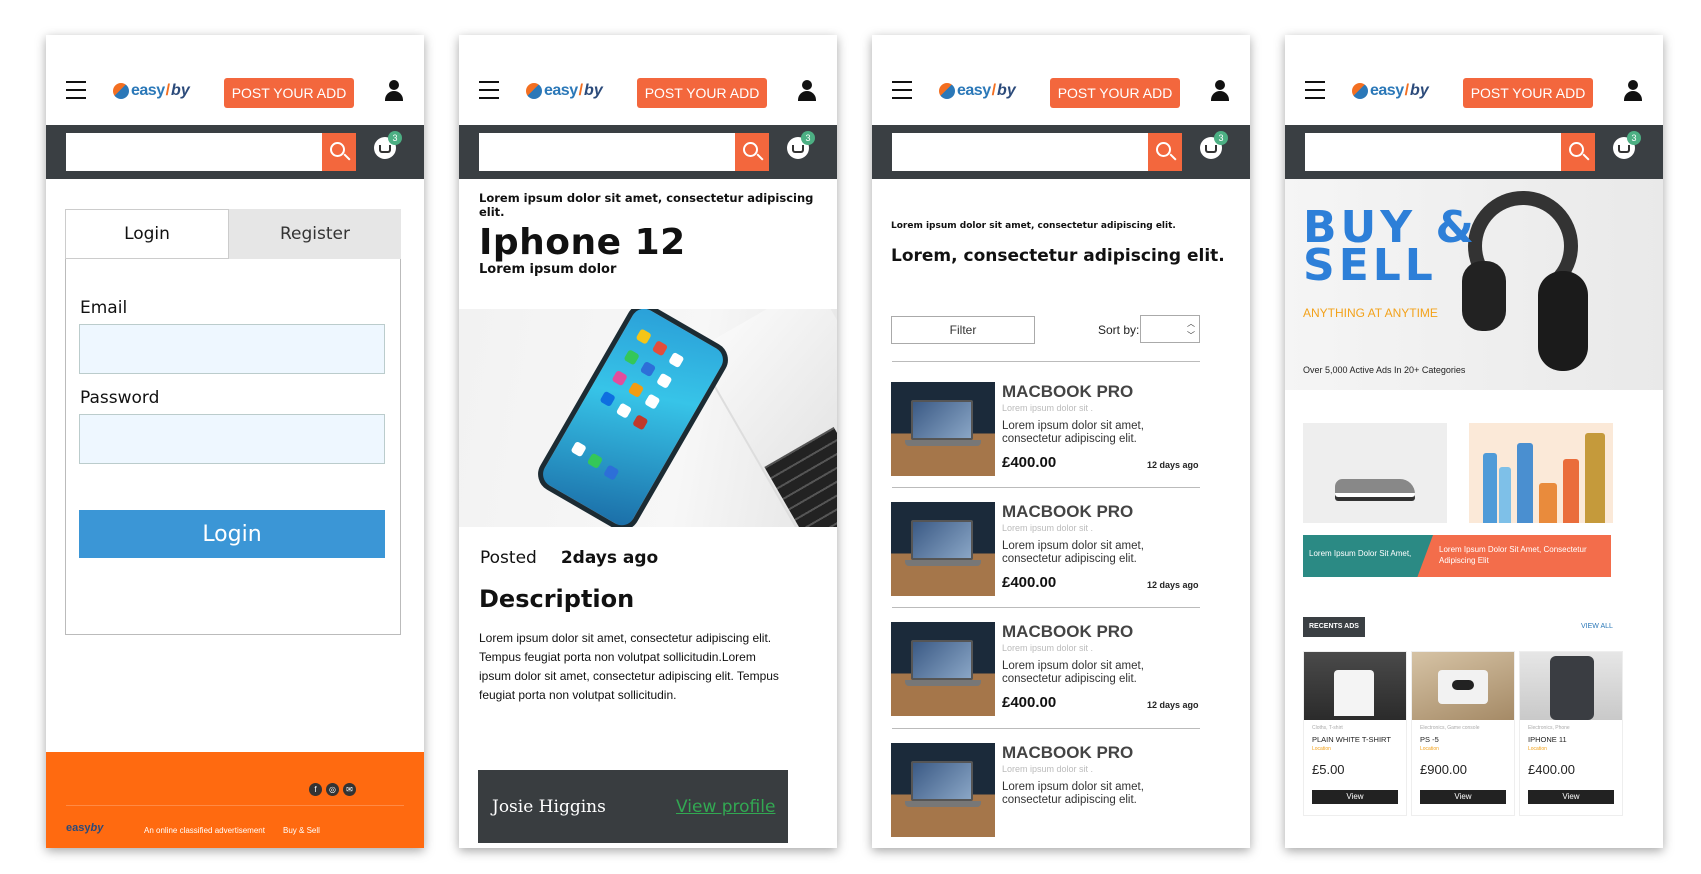  I want to click on sneaker-tile, so click(1375, 473).